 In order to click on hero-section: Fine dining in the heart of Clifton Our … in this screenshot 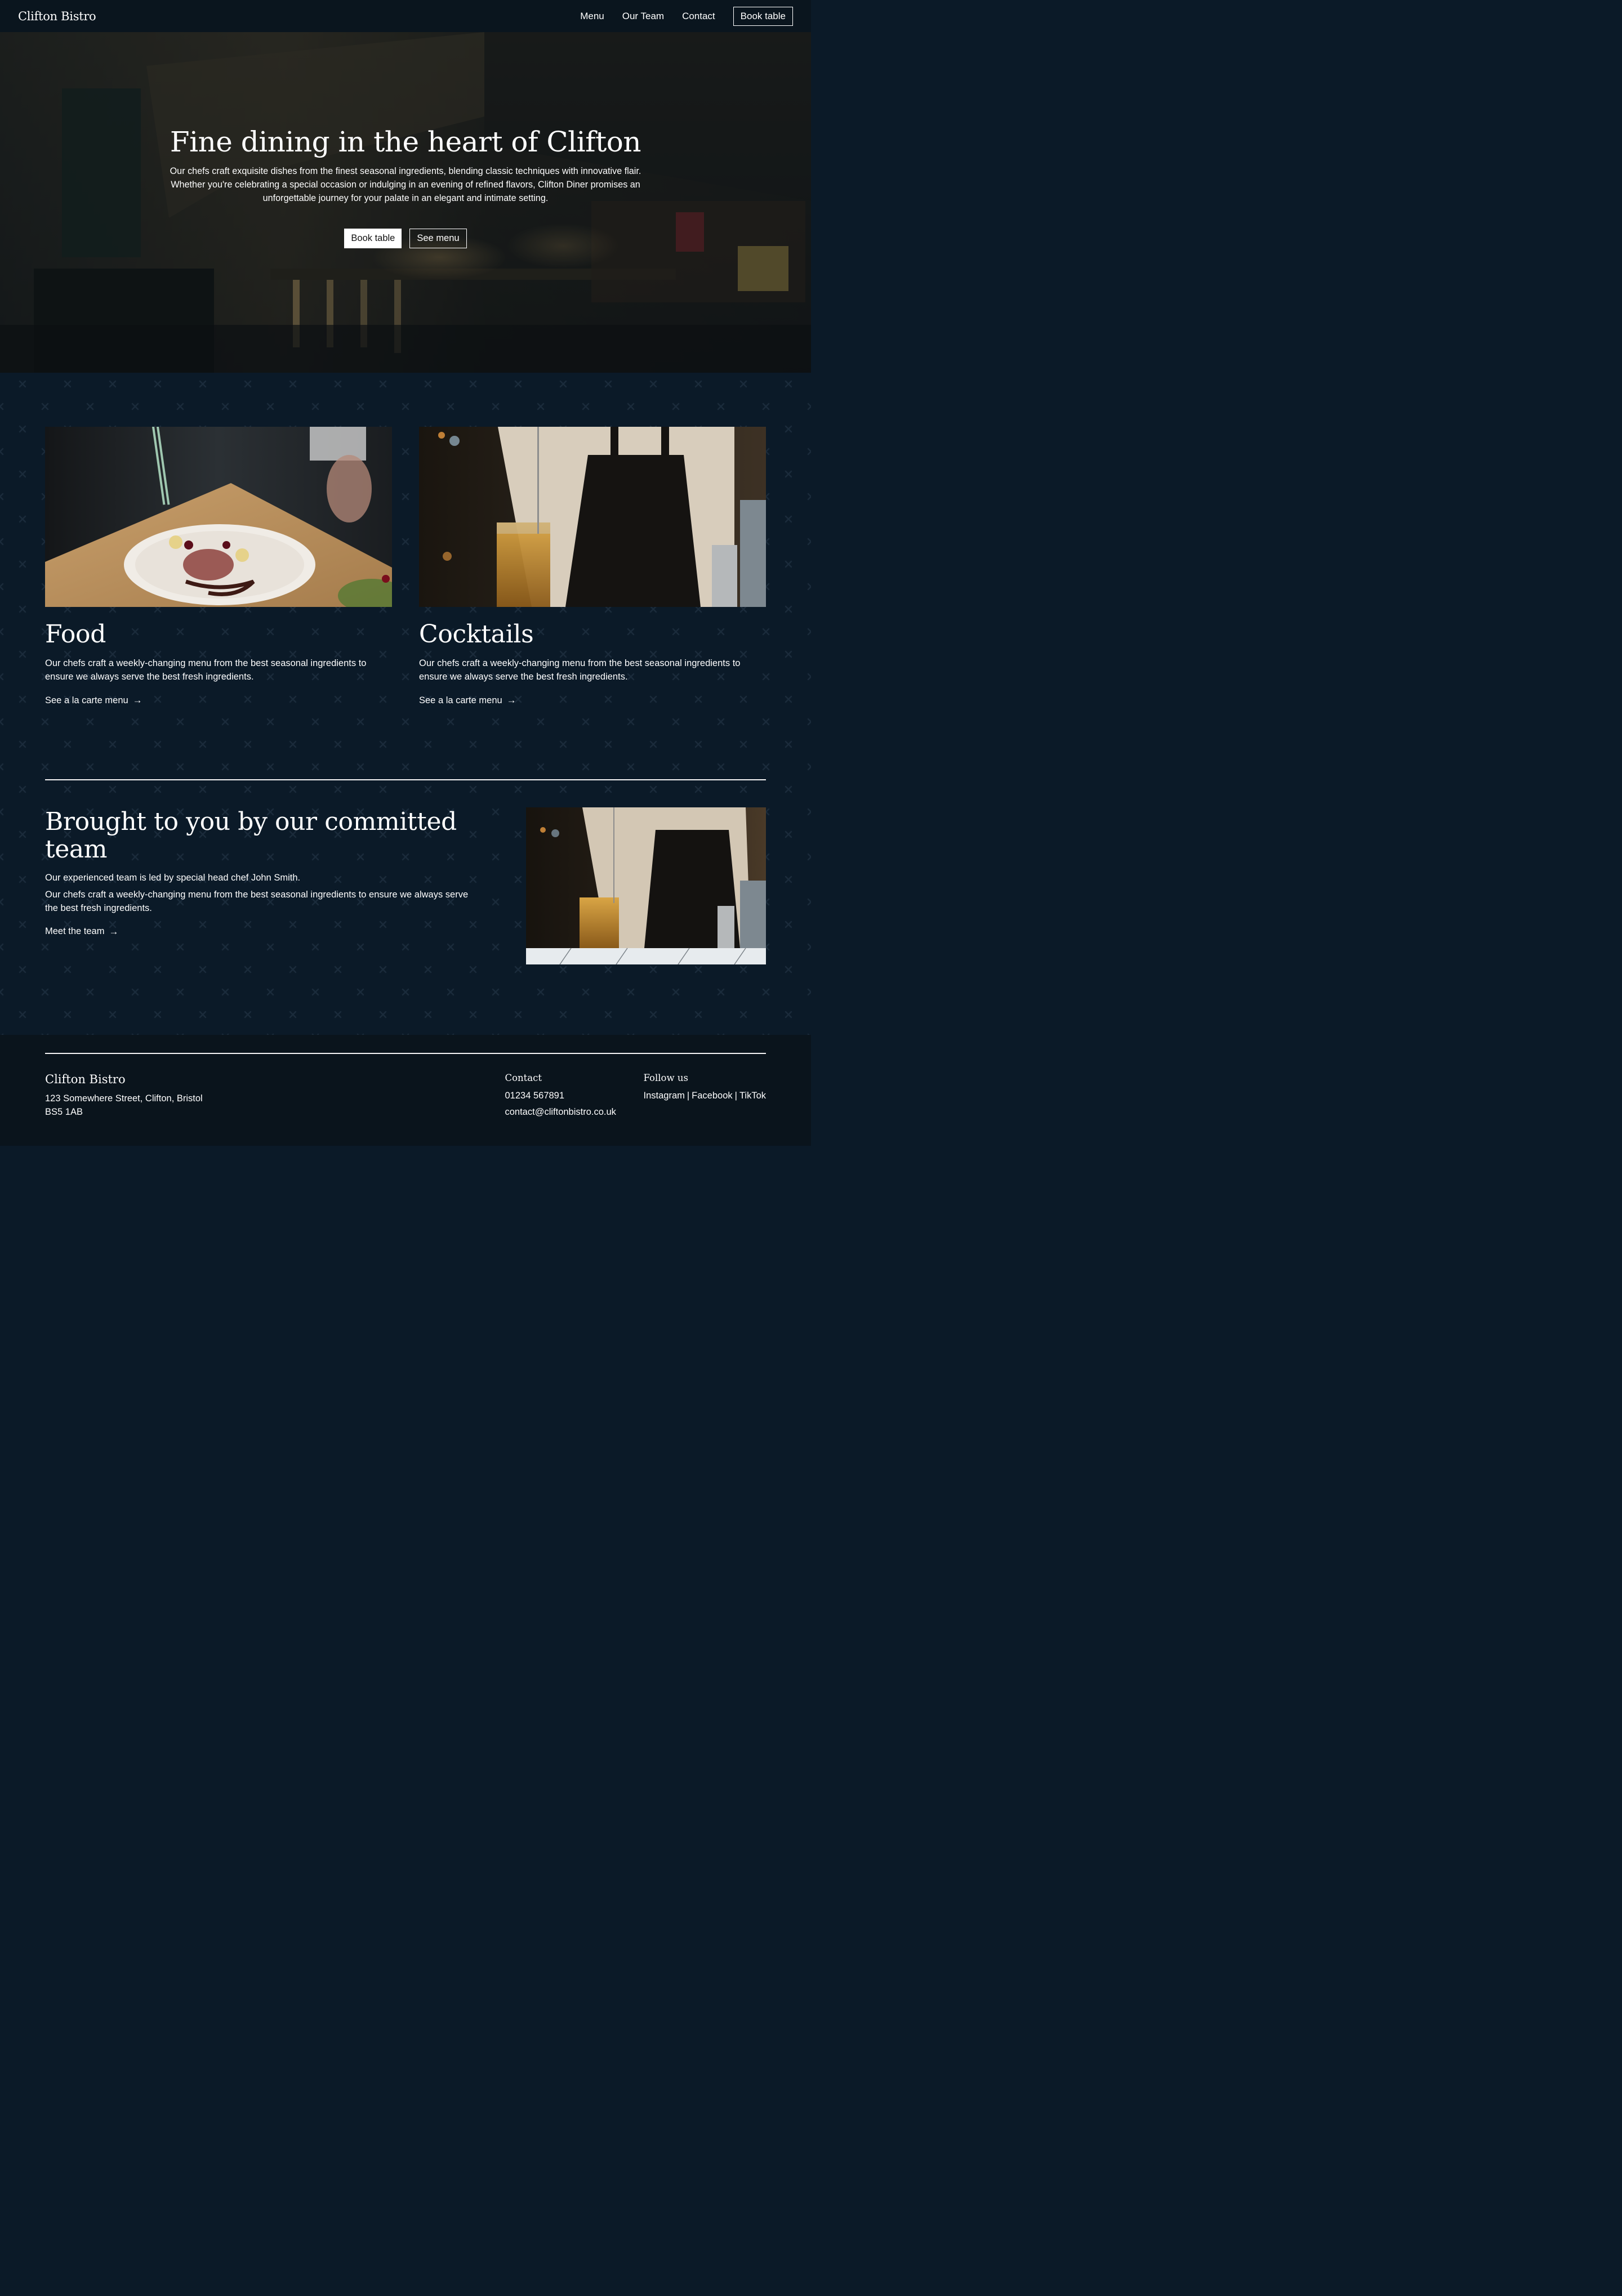, I will do `click(405, 202)`.